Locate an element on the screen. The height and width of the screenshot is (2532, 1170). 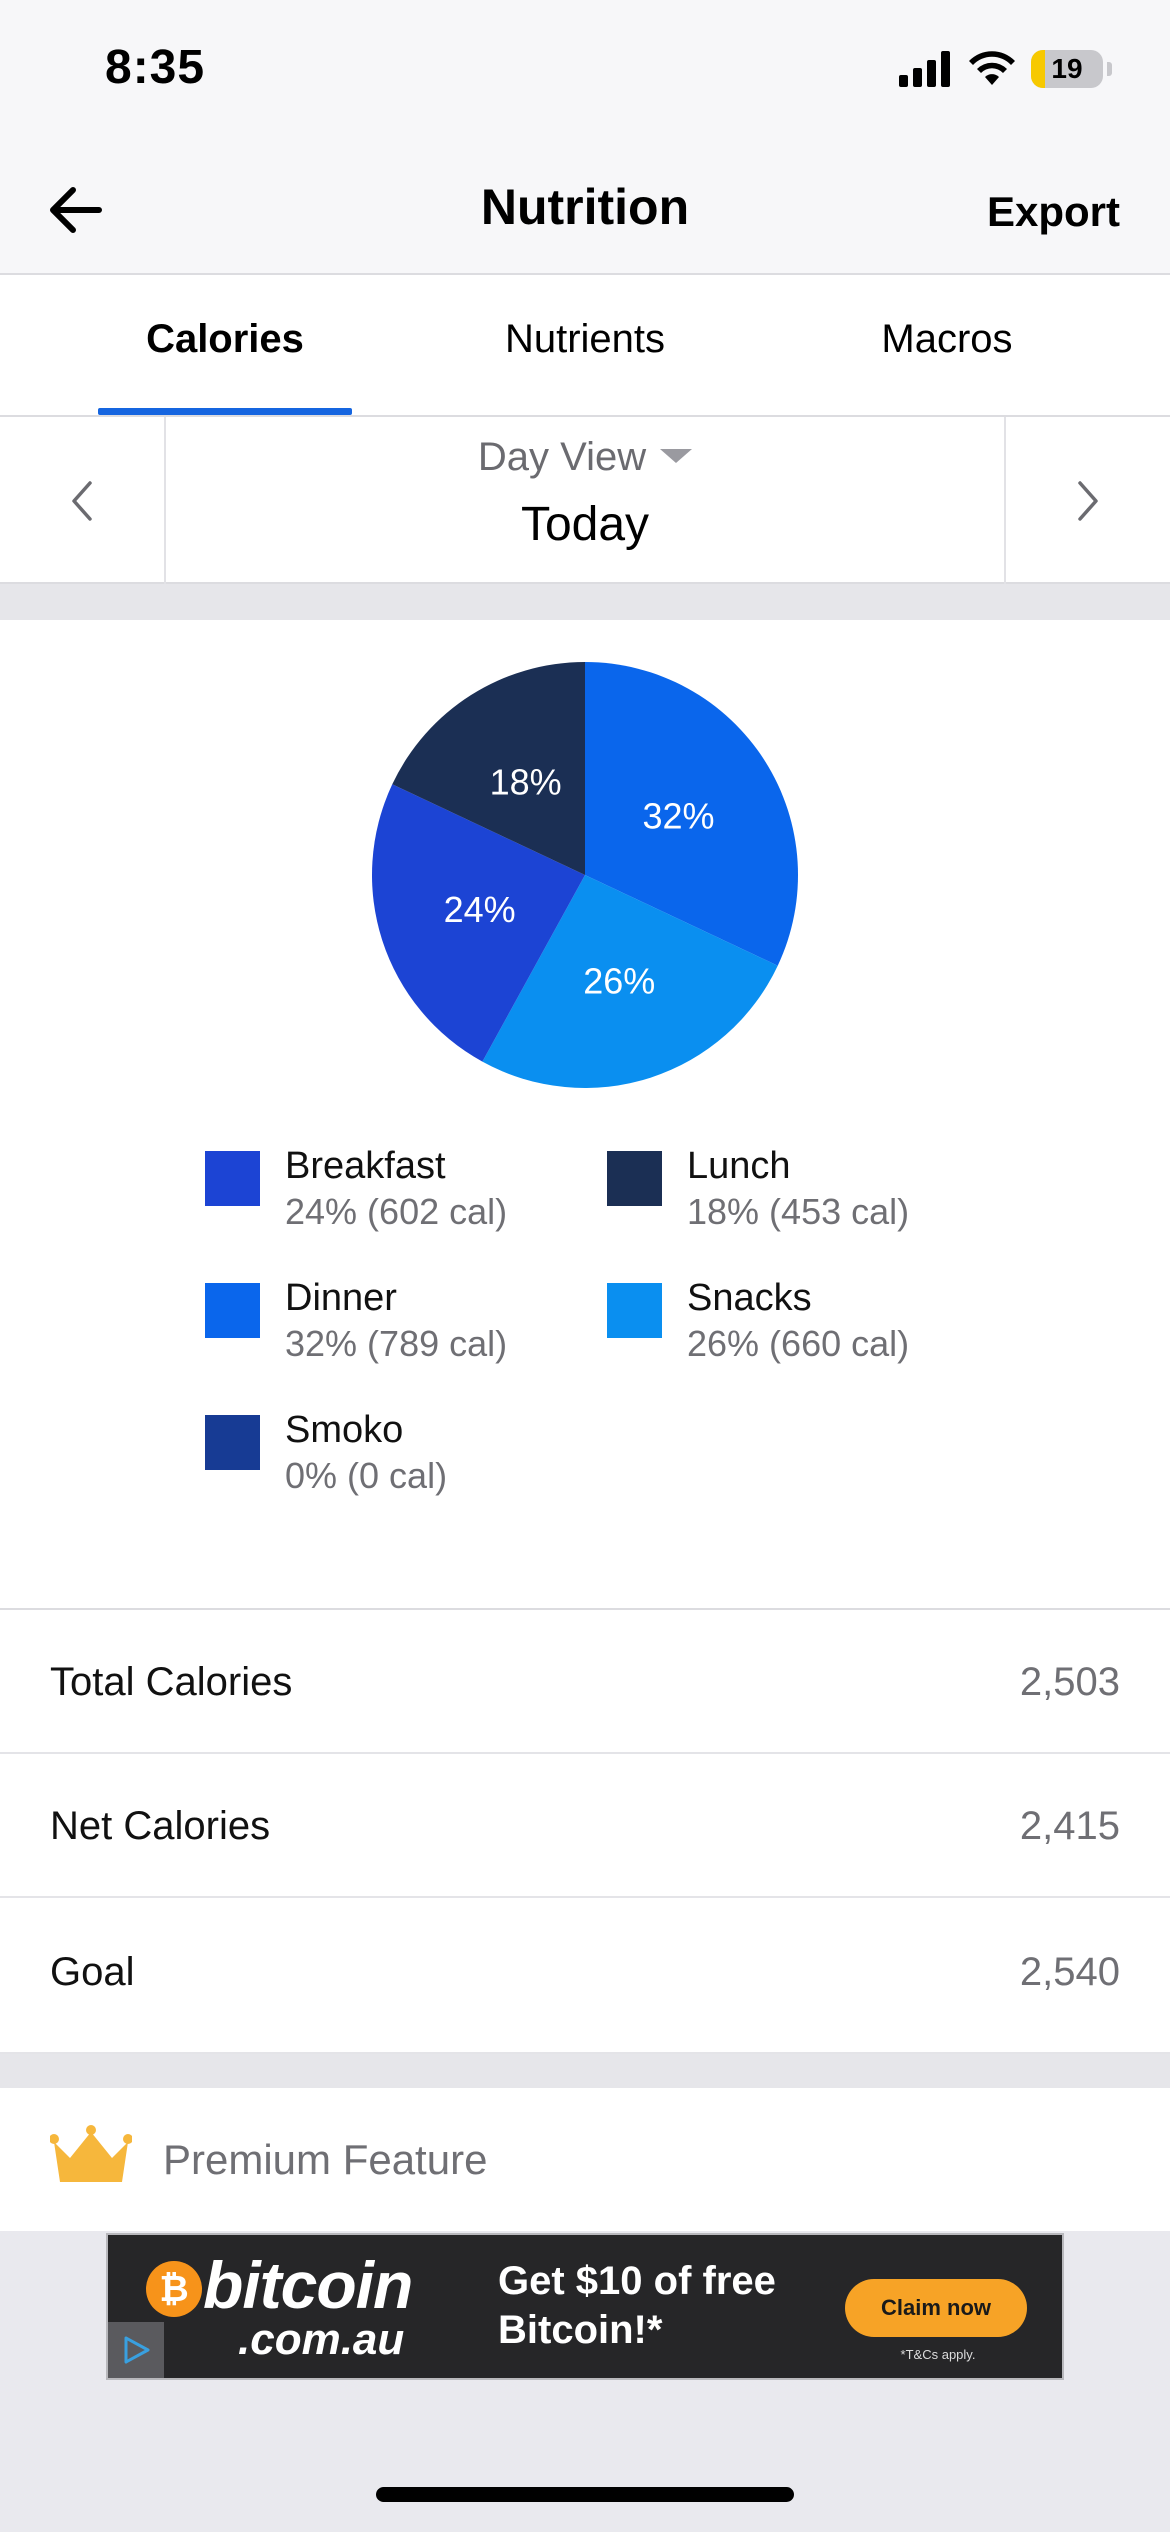
ad-claim-button: Claim now is located at coordinates (936, 2308).